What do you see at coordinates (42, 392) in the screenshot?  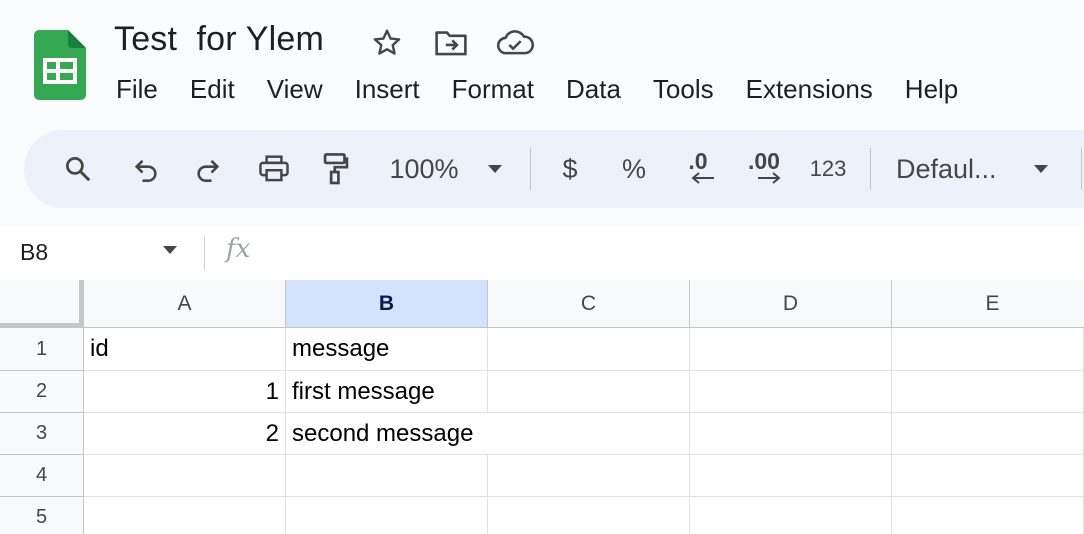 I see `row-header-2: 2` at bounding box center [42, 392].